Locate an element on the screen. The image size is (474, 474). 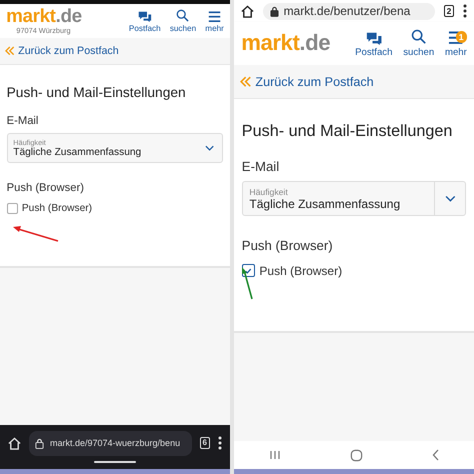
address-bar: markt.de/benutzer/bena is located at coordinates (349, 11).